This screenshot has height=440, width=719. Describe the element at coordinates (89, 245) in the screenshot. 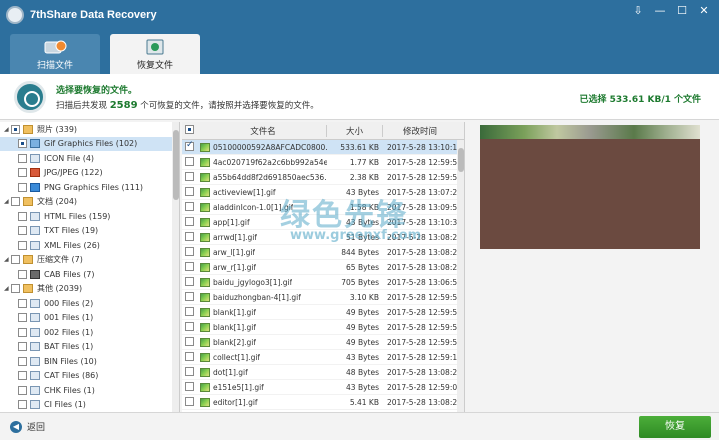

I see `tree-item: XML Files (26)` at that location.